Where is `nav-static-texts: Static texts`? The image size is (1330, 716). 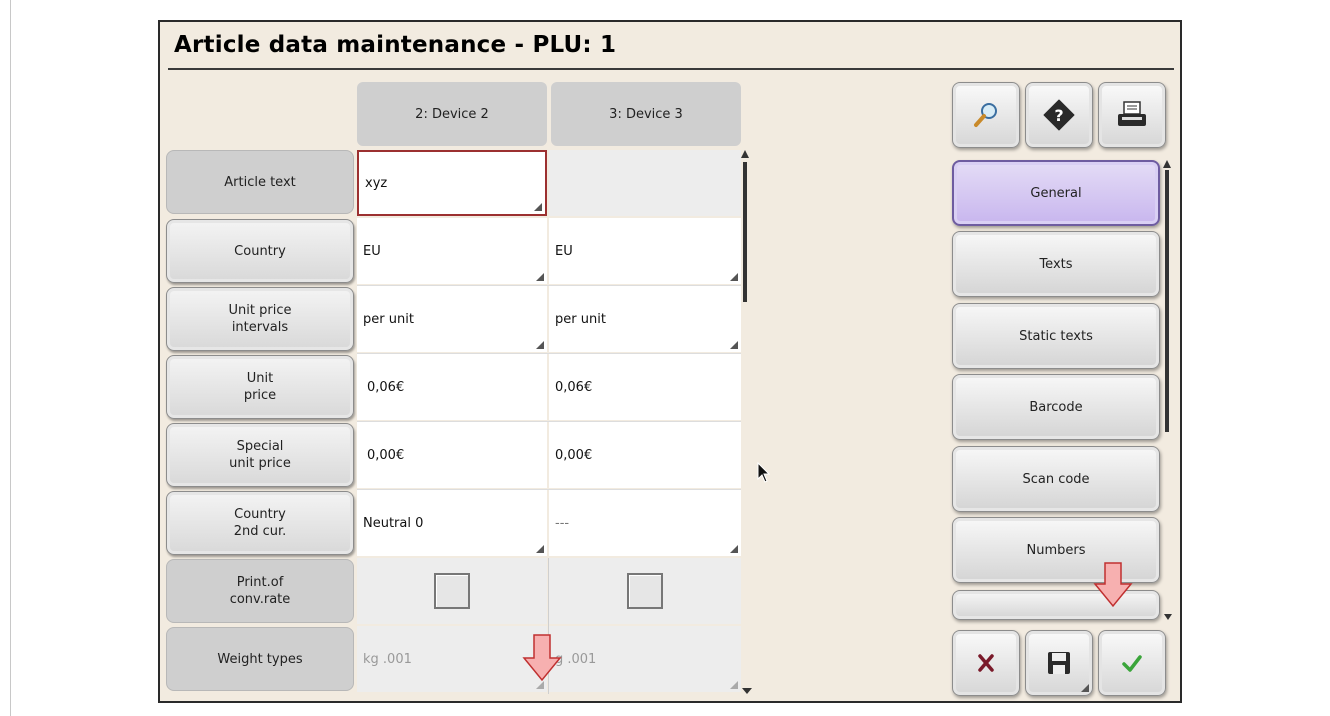 nav-static-texts: Static texts is located at coordinates (1056, 336).